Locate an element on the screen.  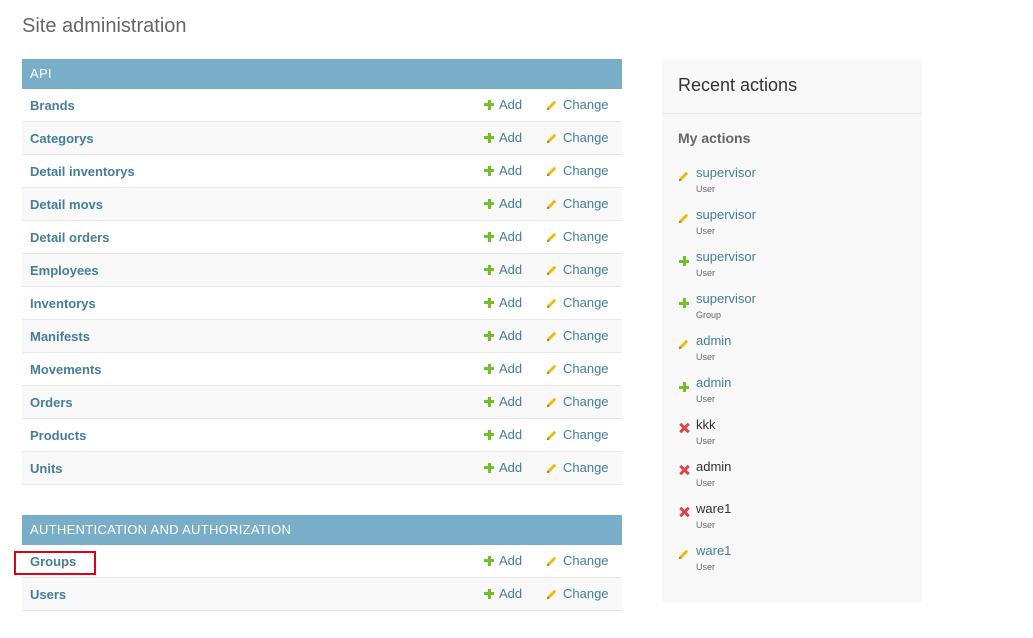
change-link-detail-movs: Change is located at coordinates (577, 203).